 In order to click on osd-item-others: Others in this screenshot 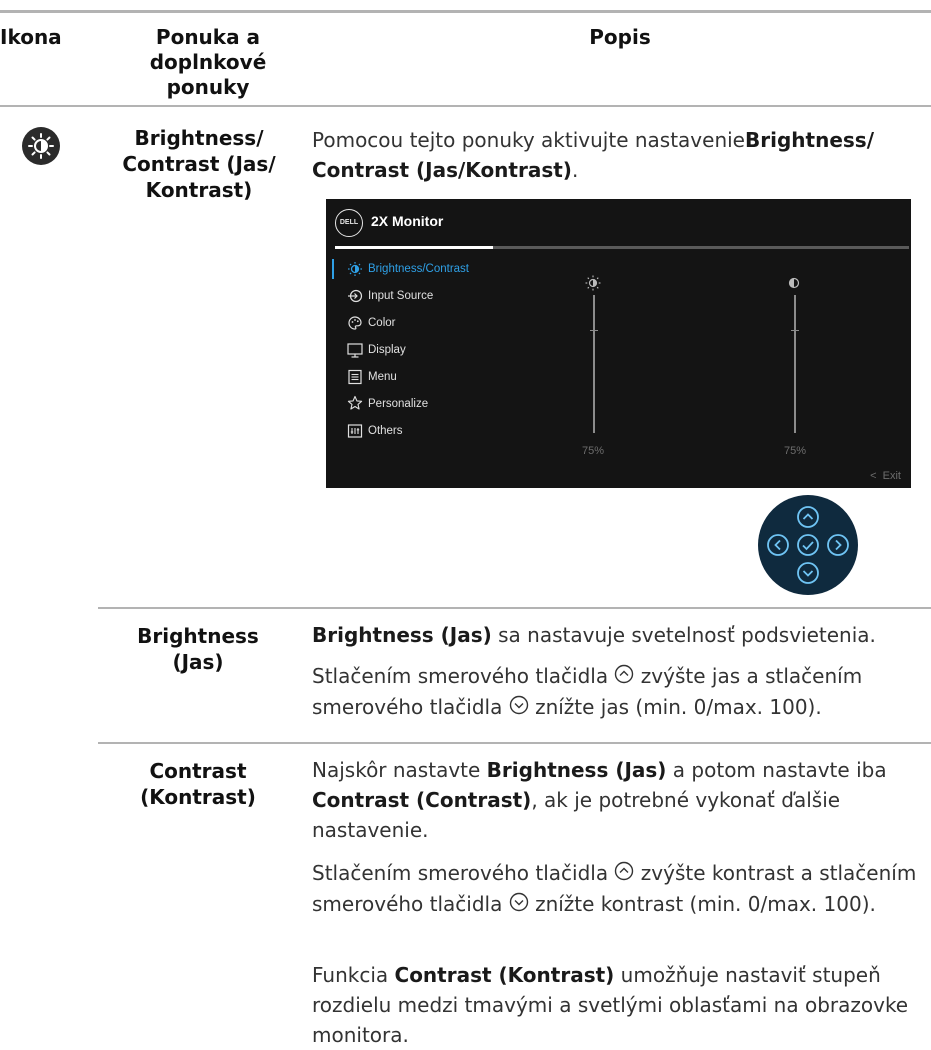, I will do `click(374, 431)`.